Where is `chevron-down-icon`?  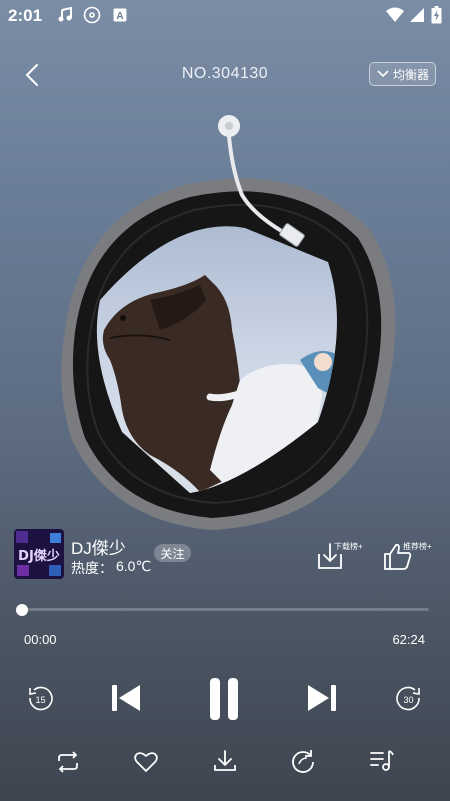 chevron-down-icon is located at coordinates (383, 74).